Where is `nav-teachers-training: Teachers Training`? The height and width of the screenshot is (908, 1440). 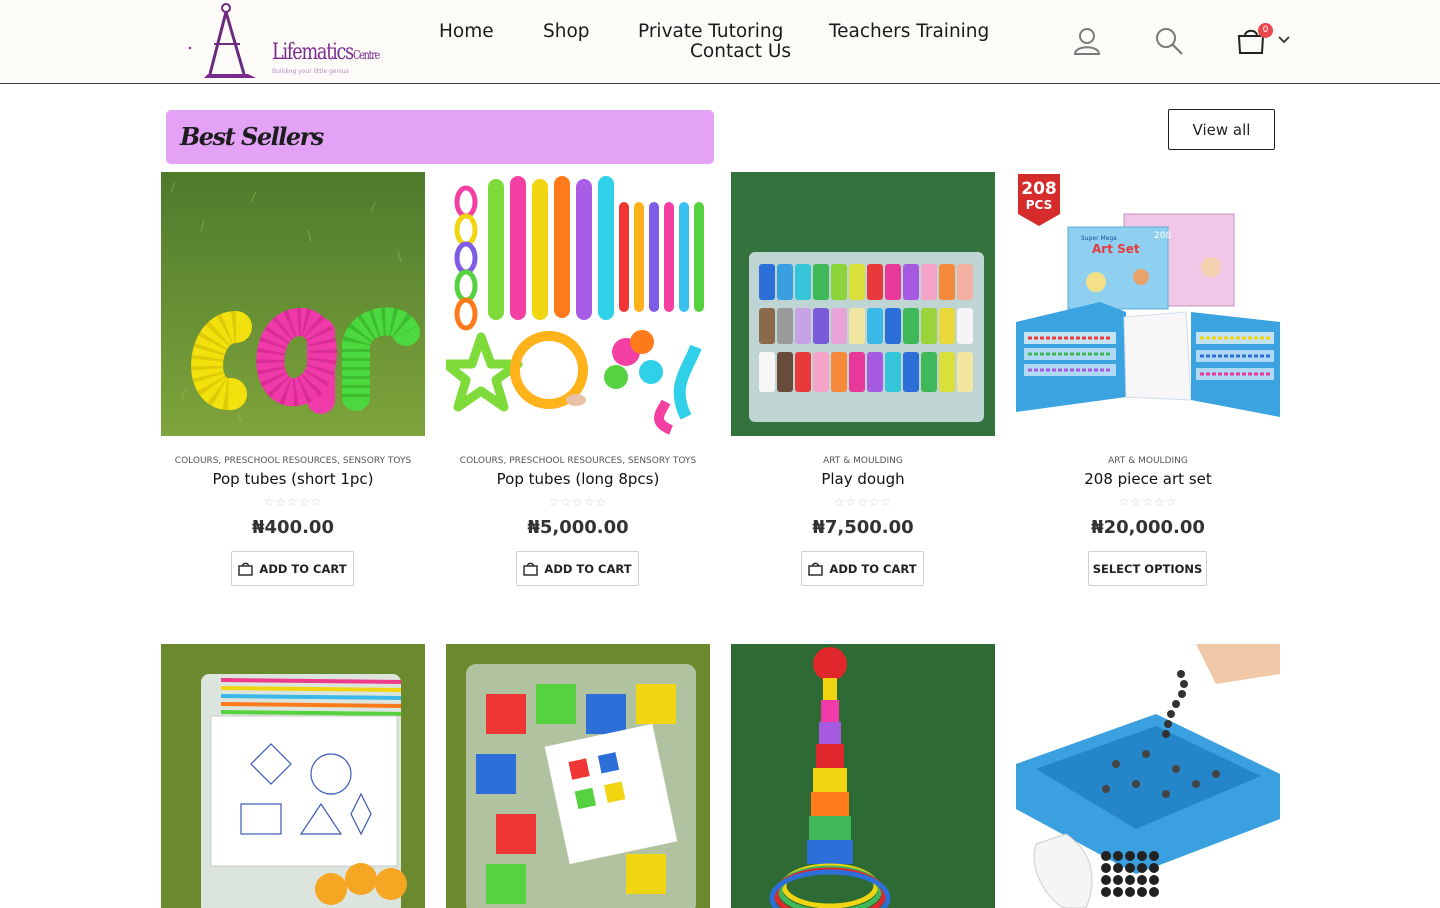 nav-teachers-training: Teachers Training is located at coordinates (909, 31).